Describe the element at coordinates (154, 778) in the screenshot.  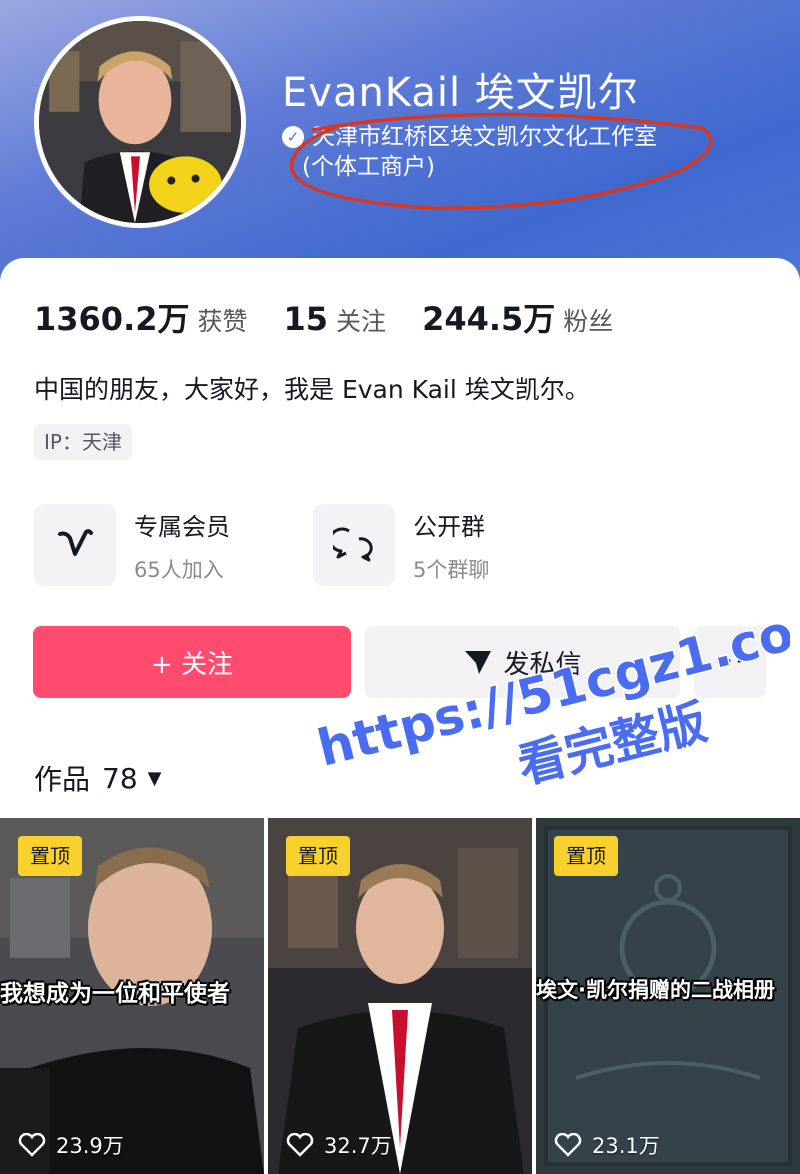
I see `caret-down-icon: ▼` at that location.